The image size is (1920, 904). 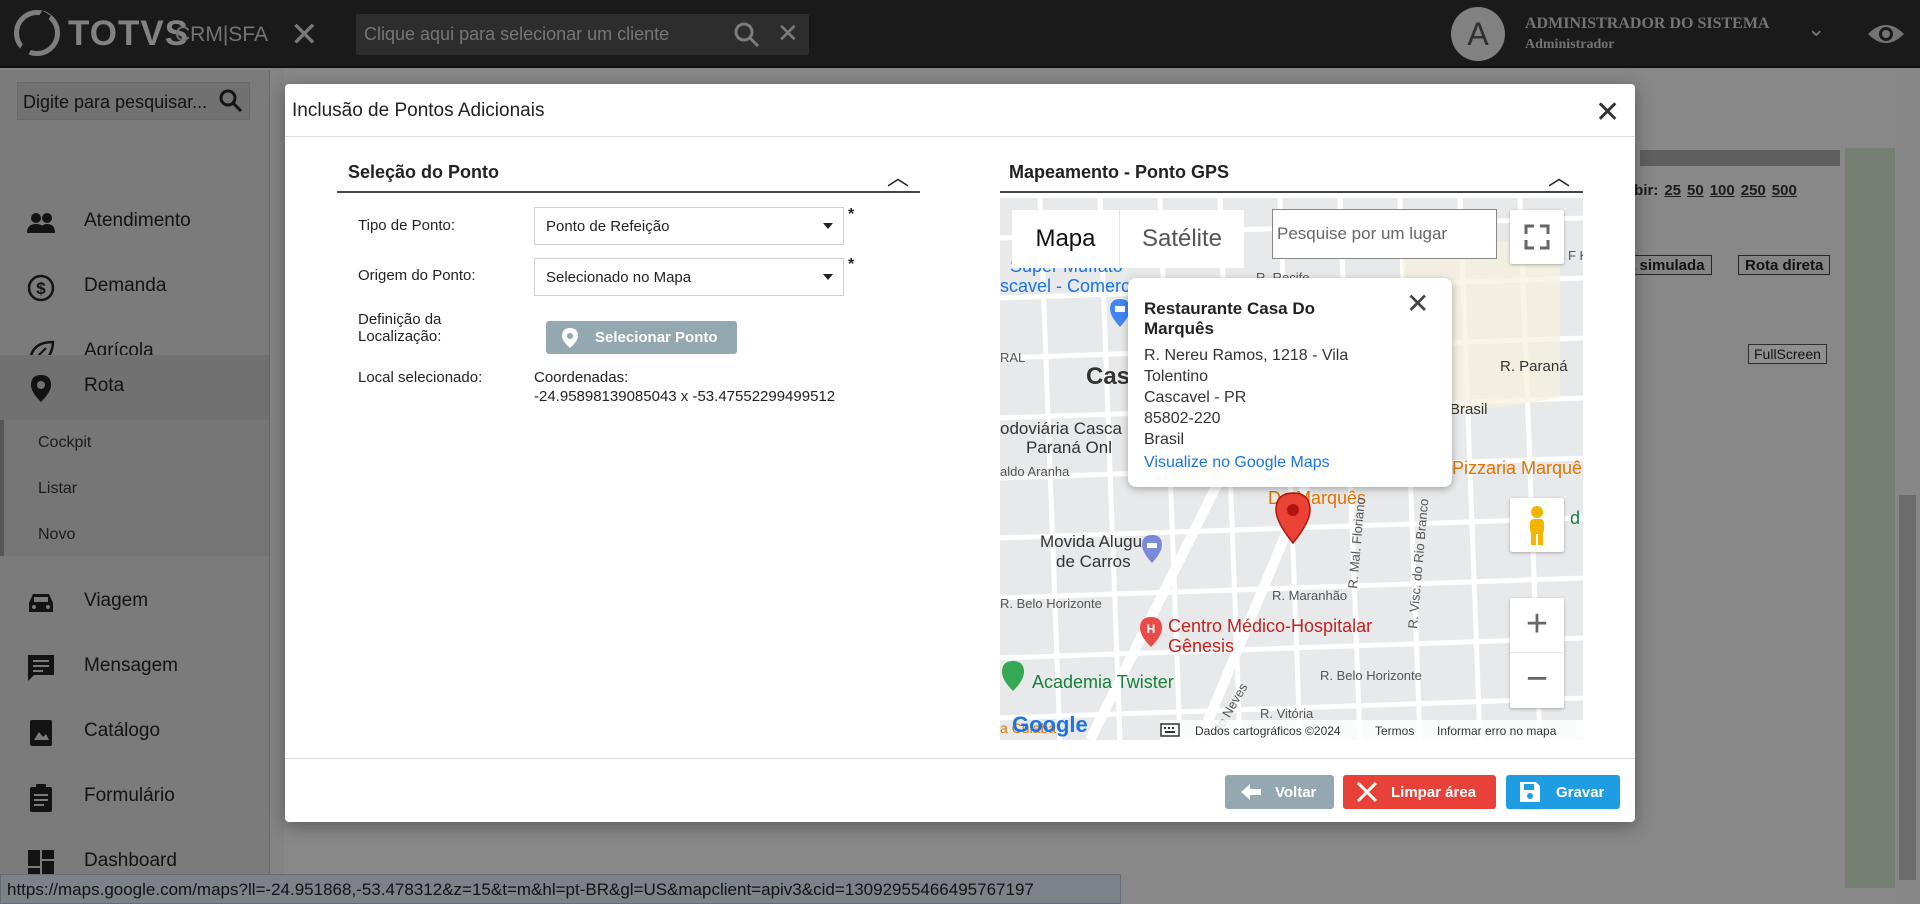 What do you see at coordinates (1195, 397) in the screenshot?
I see `info-address-line: Cascavel - PR` at bounding box center [1195, 397].